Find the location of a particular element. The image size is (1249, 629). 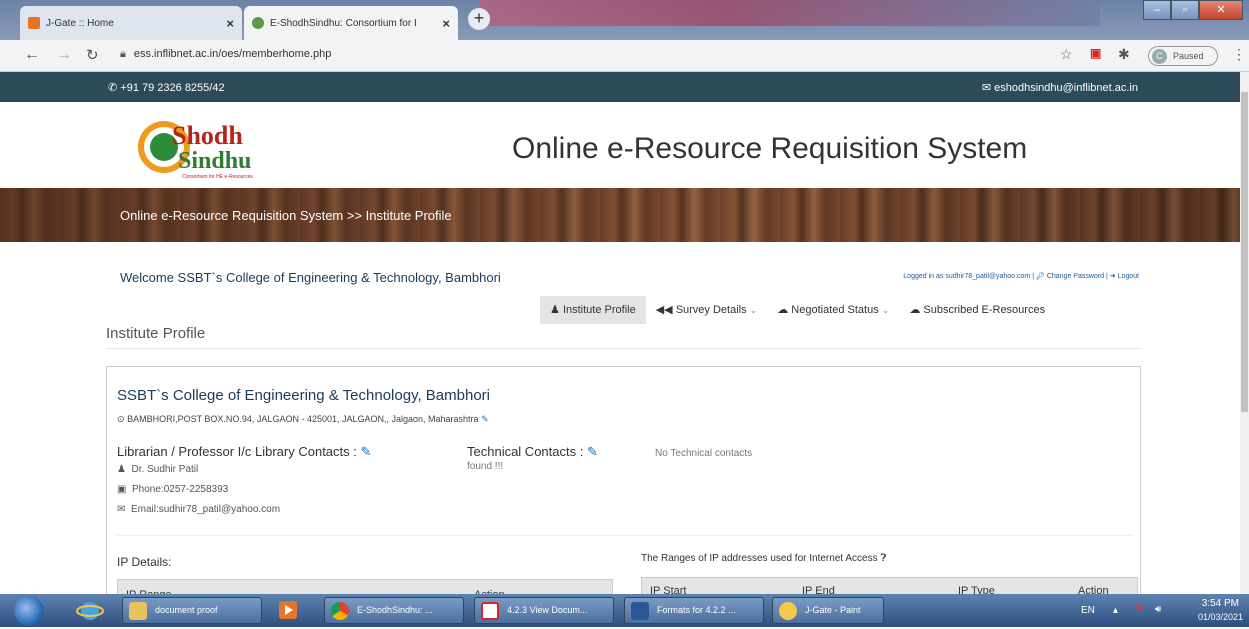

show-hidden-icons-icon: ▴ is located at coordinates (1115, 610).